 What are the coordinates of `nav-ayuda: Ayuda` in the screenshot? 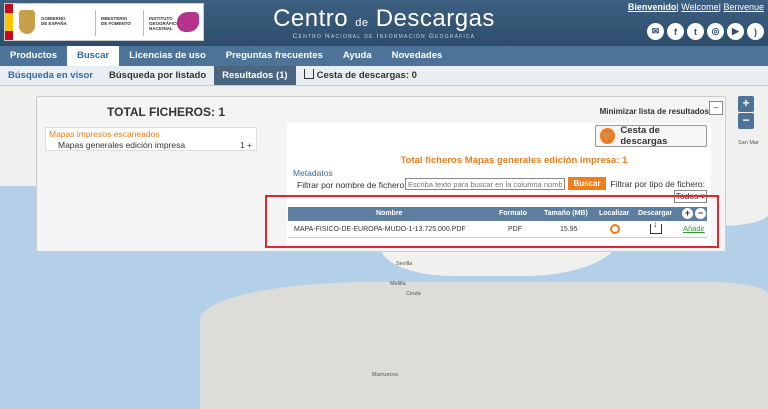 It's located at (357, 56).